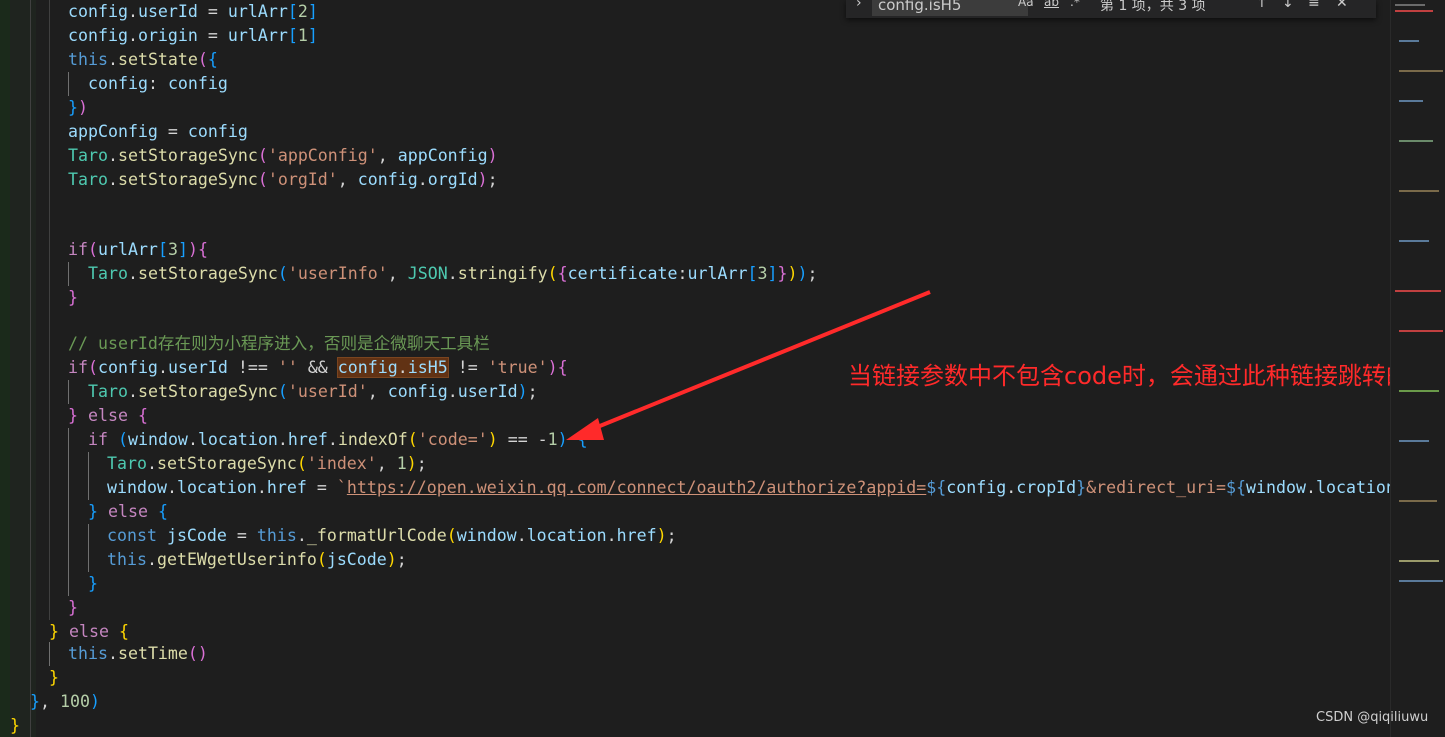 This screenshot has width=1445, height=737. Describe the element at coordinates (1119, 376) in the screenshot. I see `annotation-text: 当链接参数中不包含code时，会通过此种链接跳转的` at that location.